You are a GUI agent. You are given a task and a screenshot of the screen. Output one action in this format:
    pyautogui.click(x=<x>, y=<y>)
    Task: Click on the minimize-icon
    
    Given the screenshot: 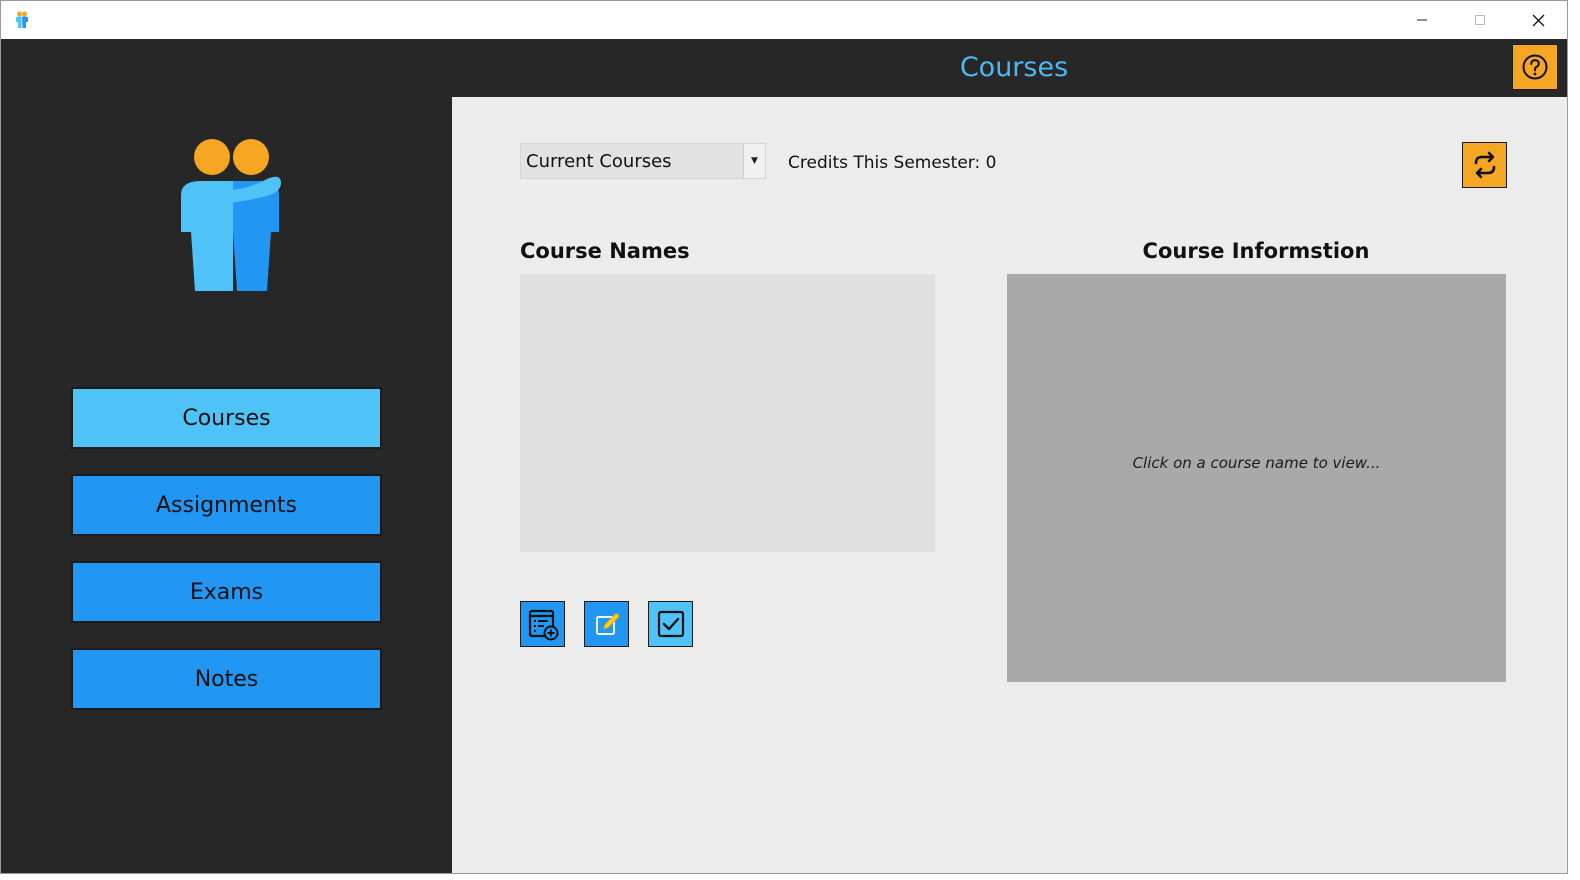 What is the action you would take?
    pyautogui.click(x=1422, y=20)
    